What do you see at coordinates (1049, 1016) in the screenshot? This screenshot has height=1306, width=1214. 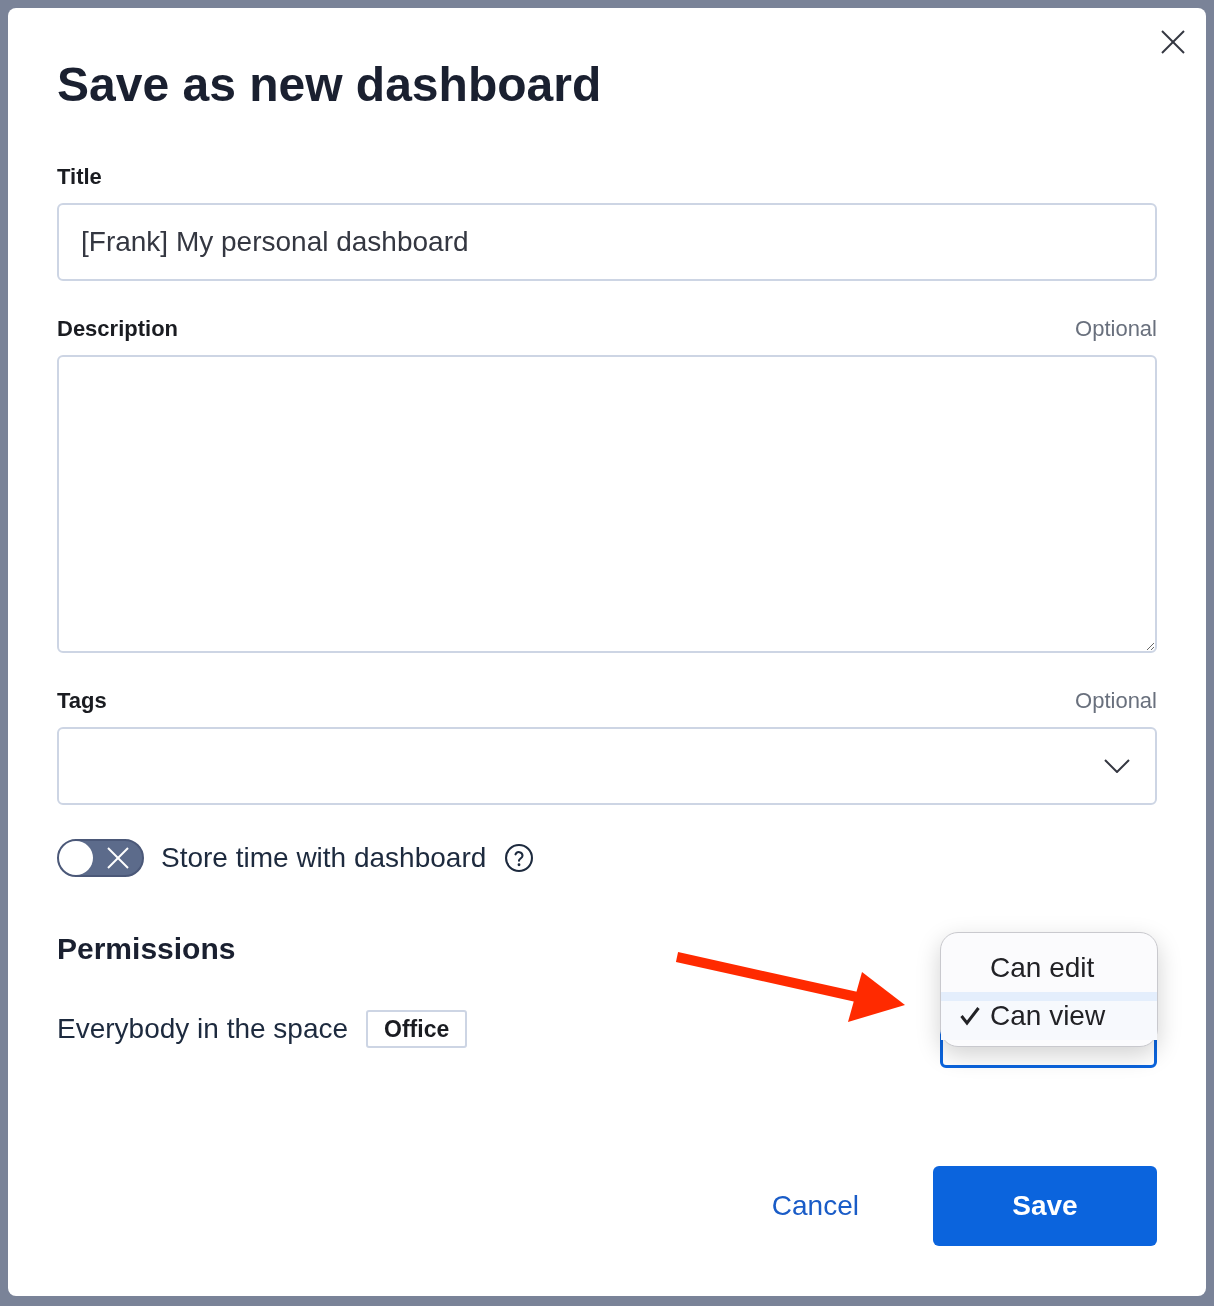 I see `menu-option: Can view` at bounding box center [1049, 1016].